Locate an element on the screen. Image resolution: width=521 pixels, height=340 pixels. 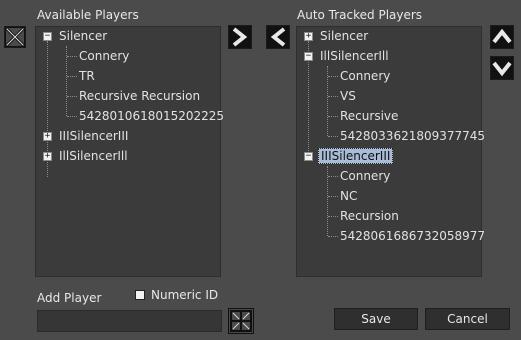
tree-item-iiisilenceriii-selected: IIISilencerIII is located at coordinates (356, 156).